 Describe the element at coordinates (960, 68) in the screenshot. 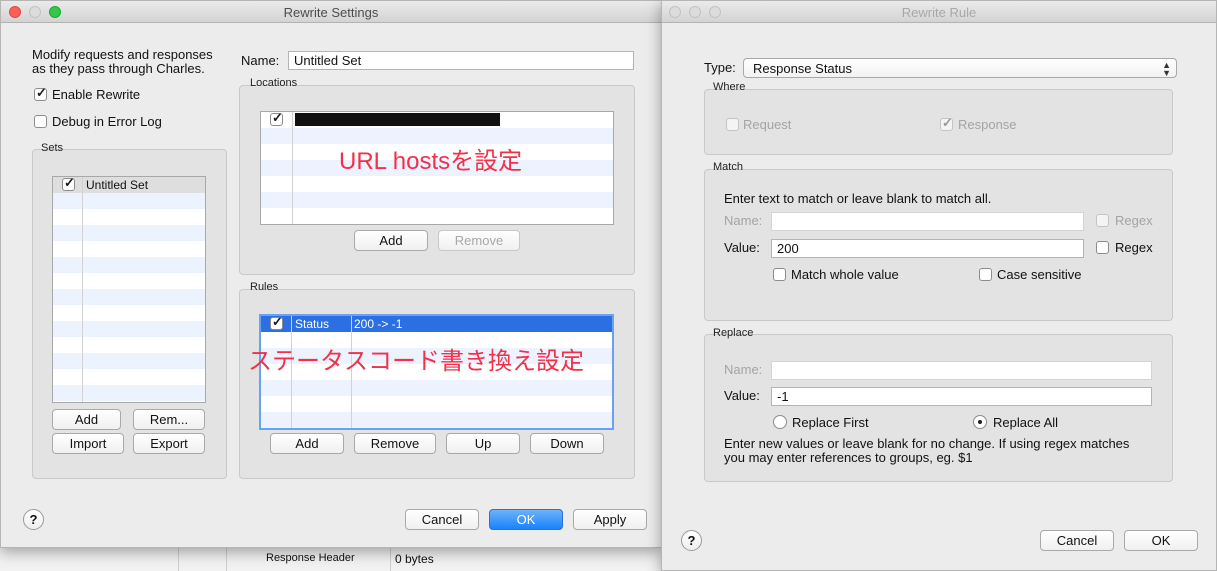

I see `type-select: Response Status ▲ ▼` at that location.